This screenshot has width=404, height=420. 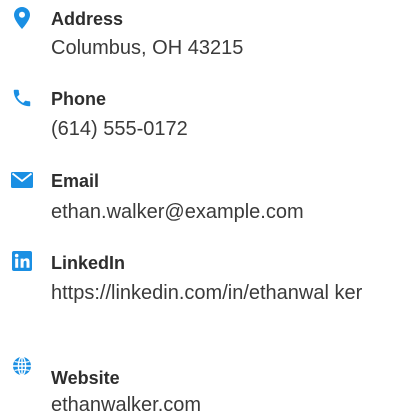 I want to click on email-label: Email, so click(x=75, y=181).